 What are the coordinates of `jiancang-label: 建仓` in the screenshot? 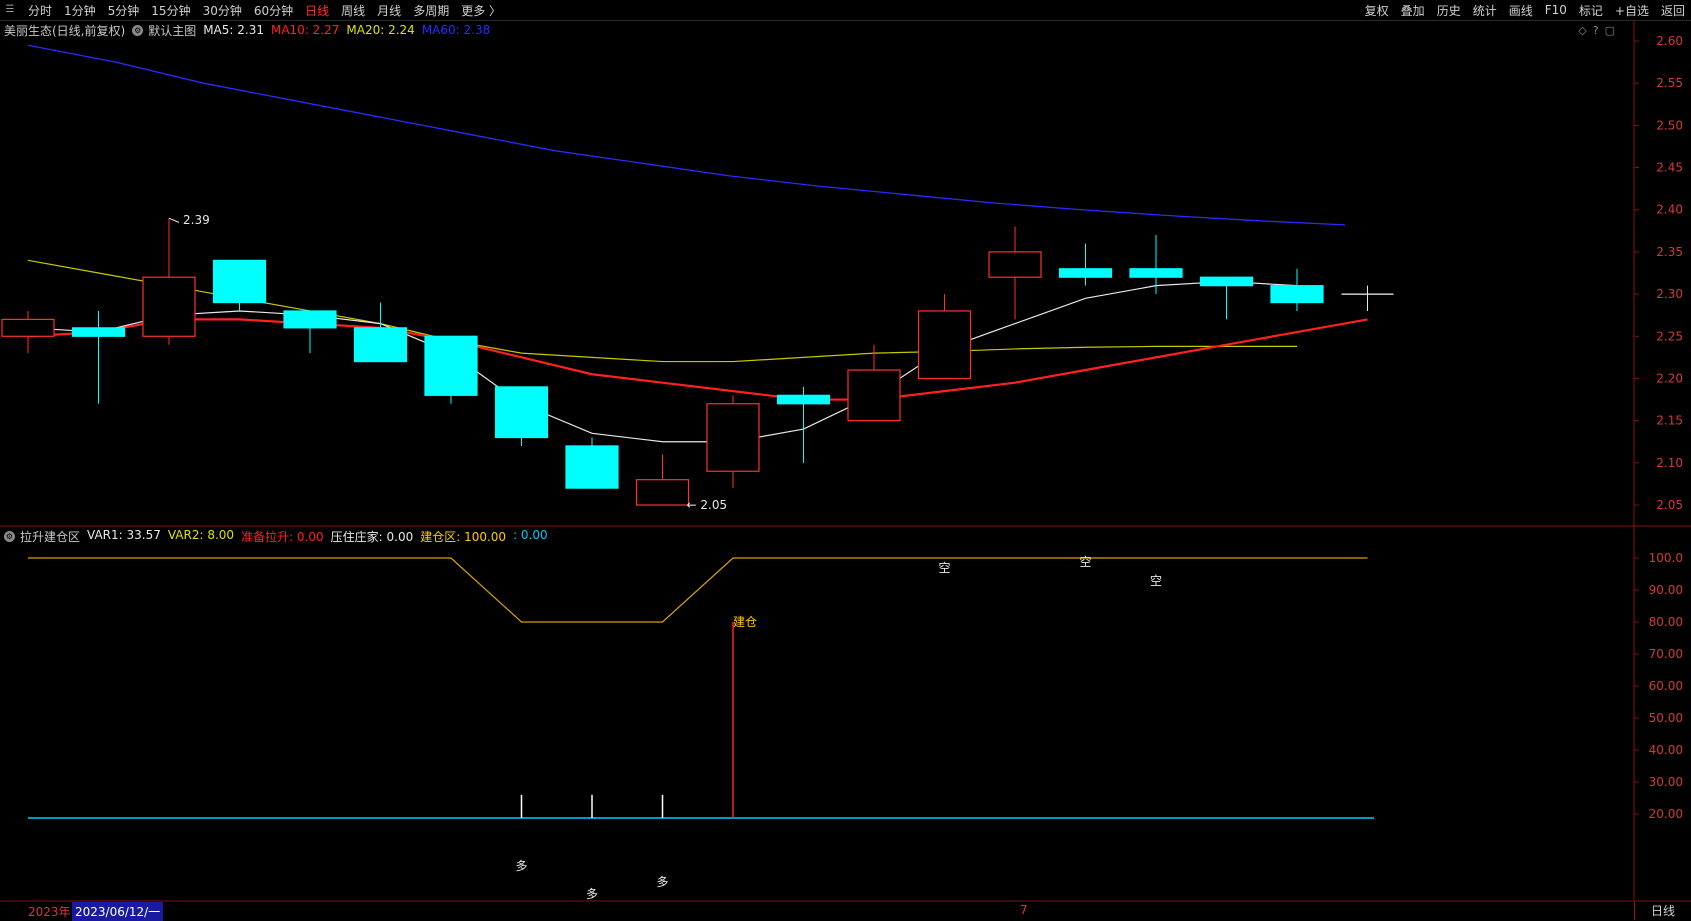 It's located at (745, 622).